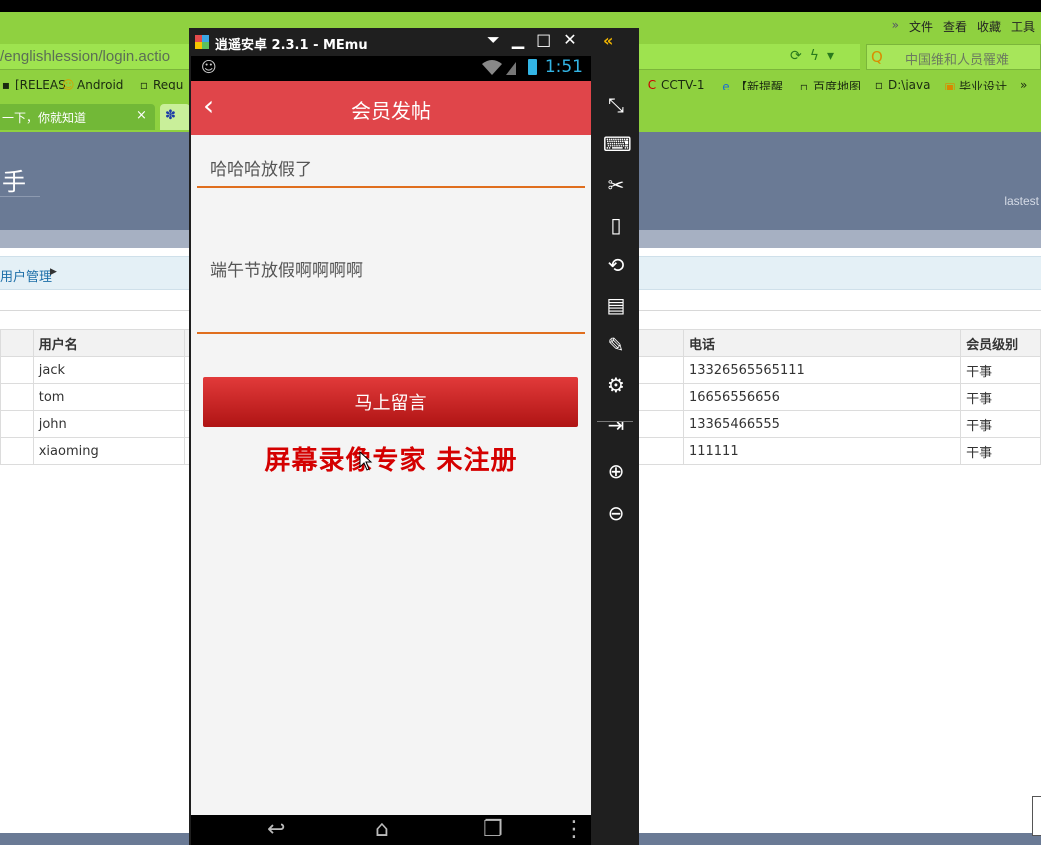 This screenshot has height=845, width=1041. What do you see at coordinates (877, 57) in the screenshot?
I see `search-icon: Q` at bounding box center [877, 57].